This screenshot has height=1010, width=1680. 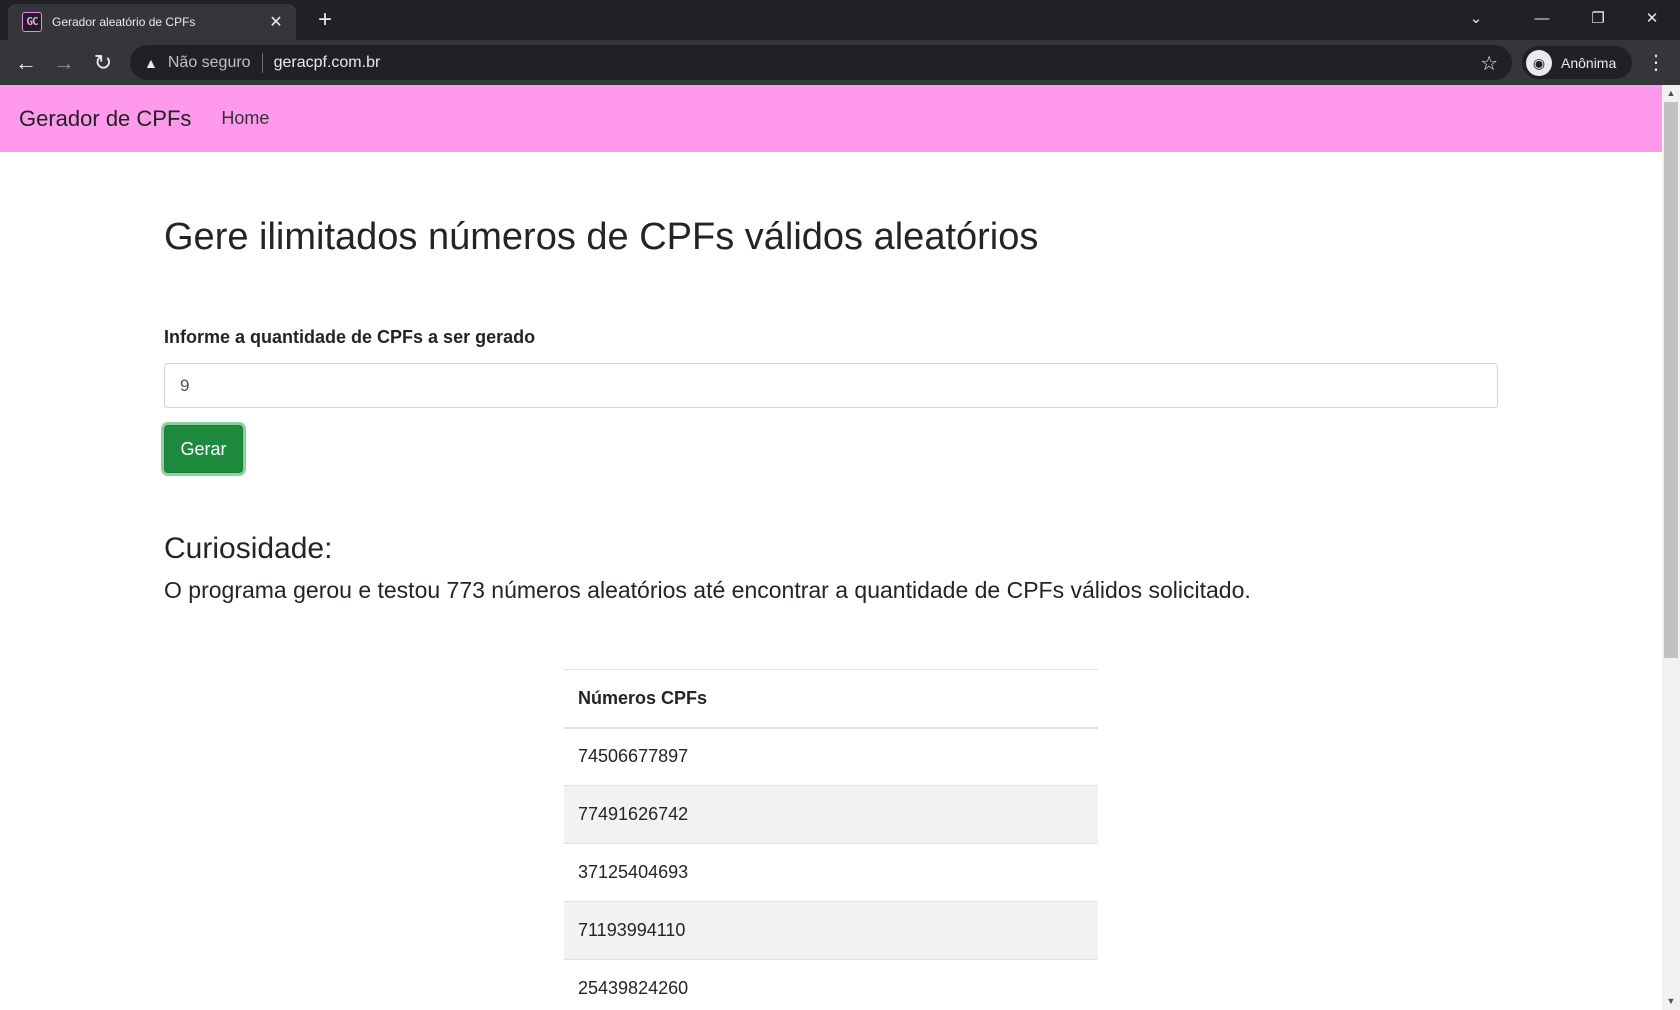 I want to click on back-button: ←, so click(x=26, y=63).